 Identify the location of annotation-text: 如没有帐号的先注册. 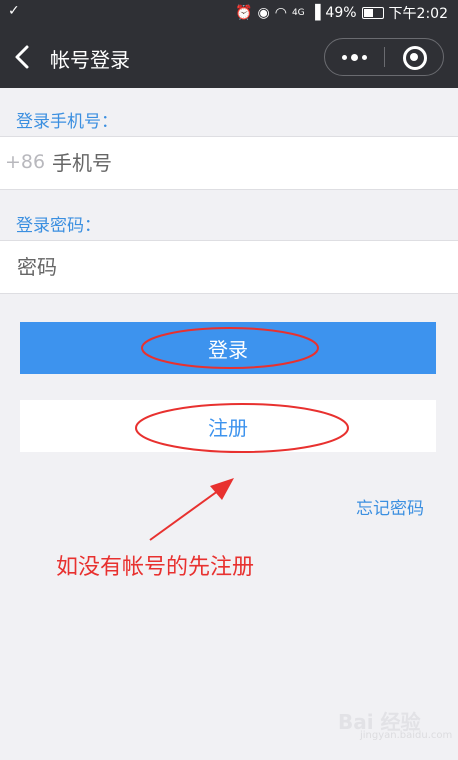
(155, 567).